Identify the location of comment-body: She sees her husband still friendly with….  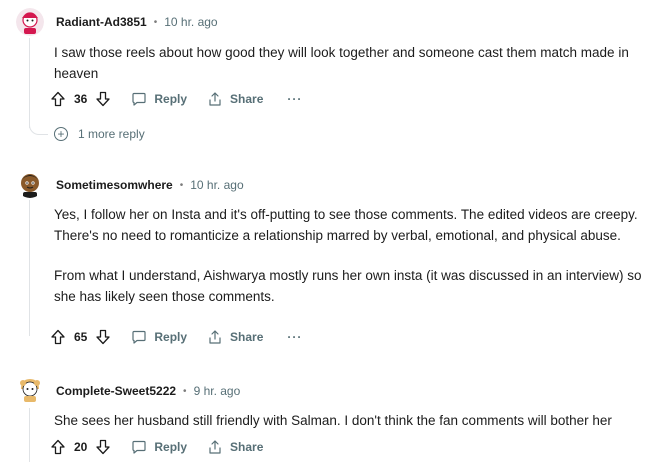
(349, 420).